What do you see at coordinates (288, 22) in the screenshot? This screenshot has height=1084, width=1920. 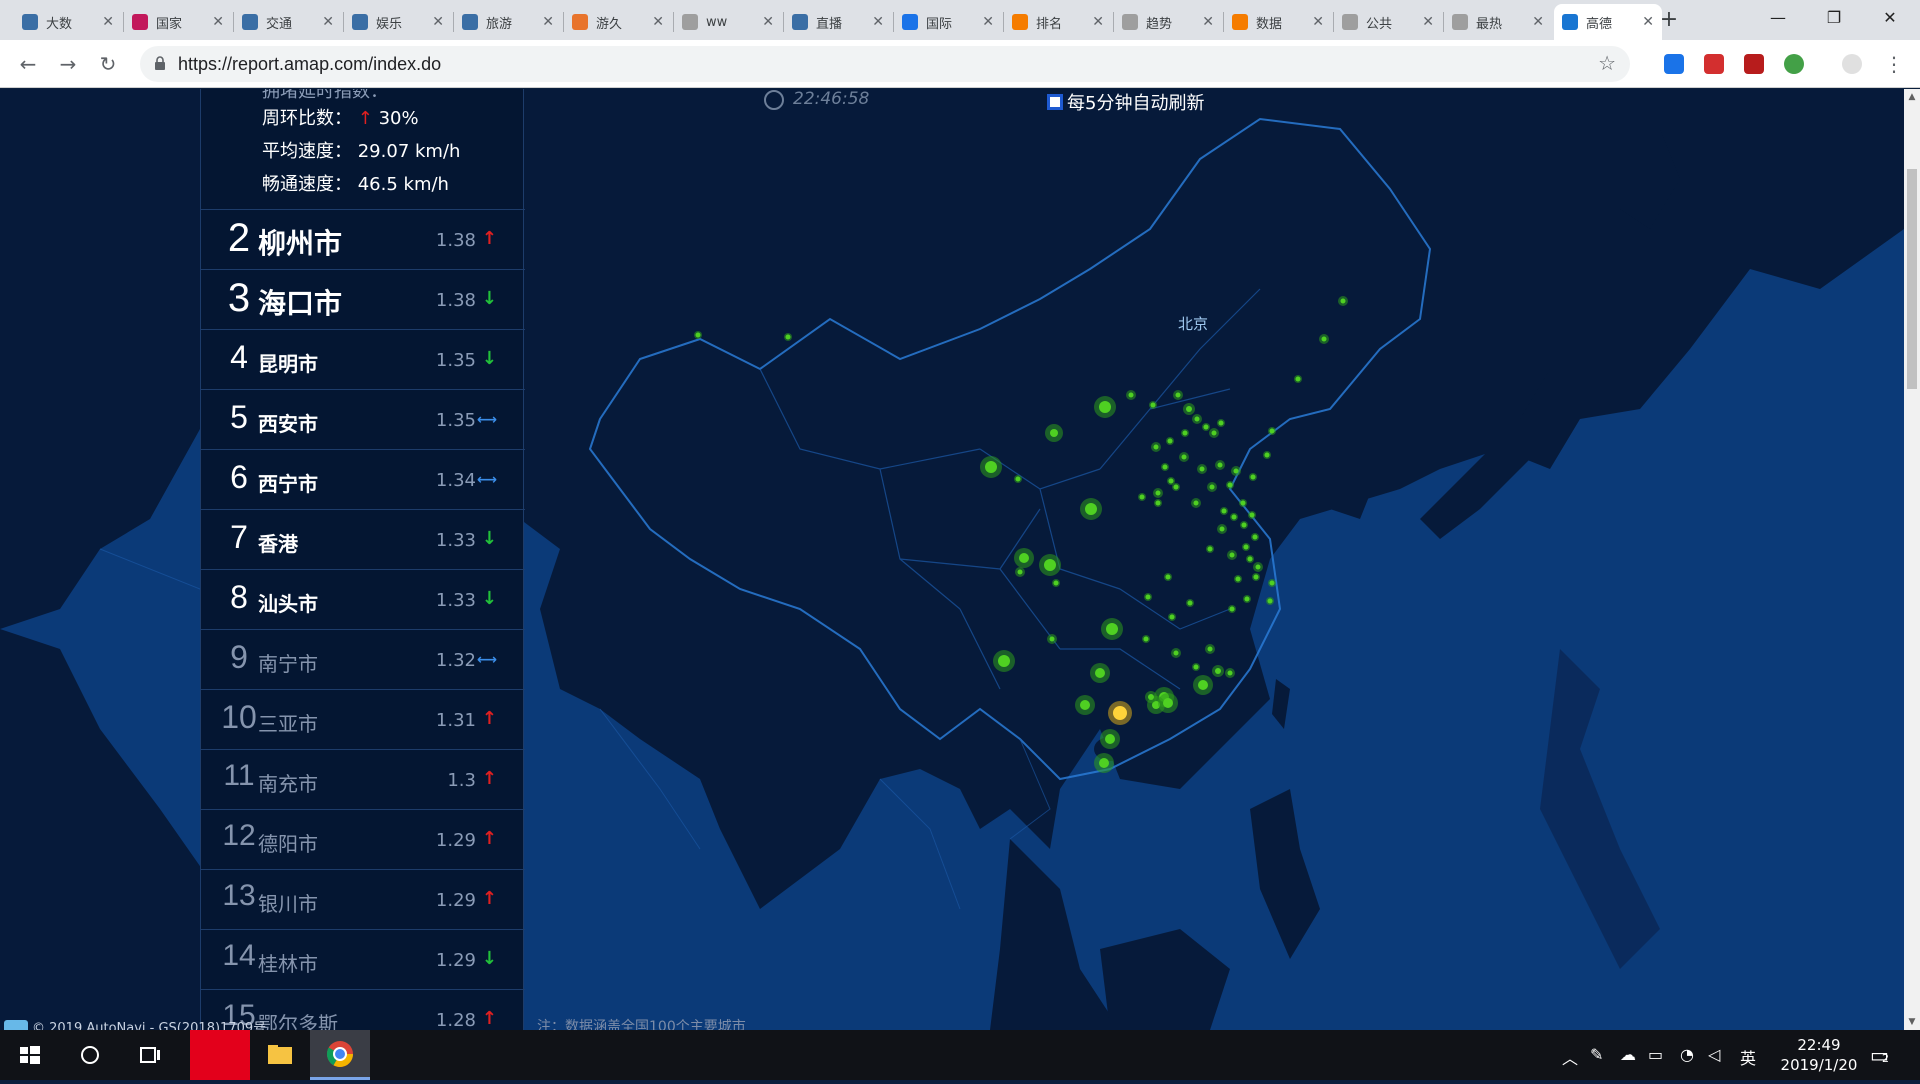 I see `browser-tab: 交通 ✕` at bounding box center [288, 22].